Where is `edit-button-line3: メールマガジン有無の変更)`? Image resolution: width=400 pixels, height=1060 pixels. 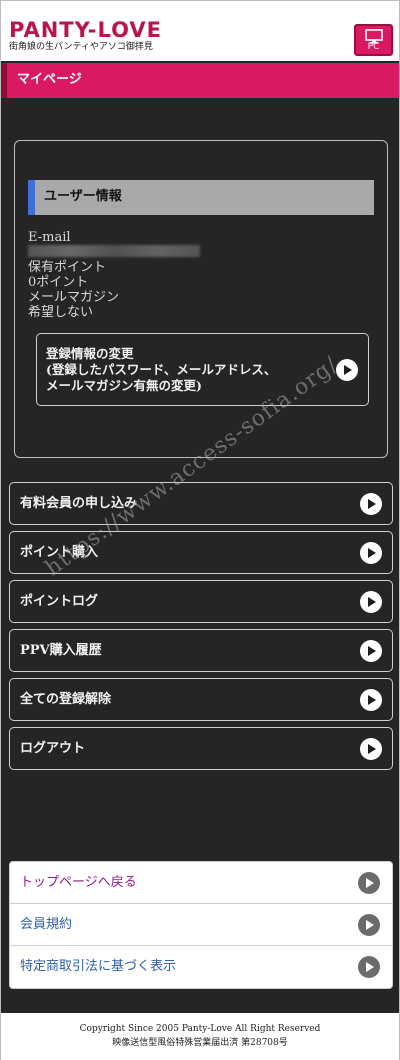 edit-button-line3: メールマガジン有無の変更) is located at coordinates (124, 385).